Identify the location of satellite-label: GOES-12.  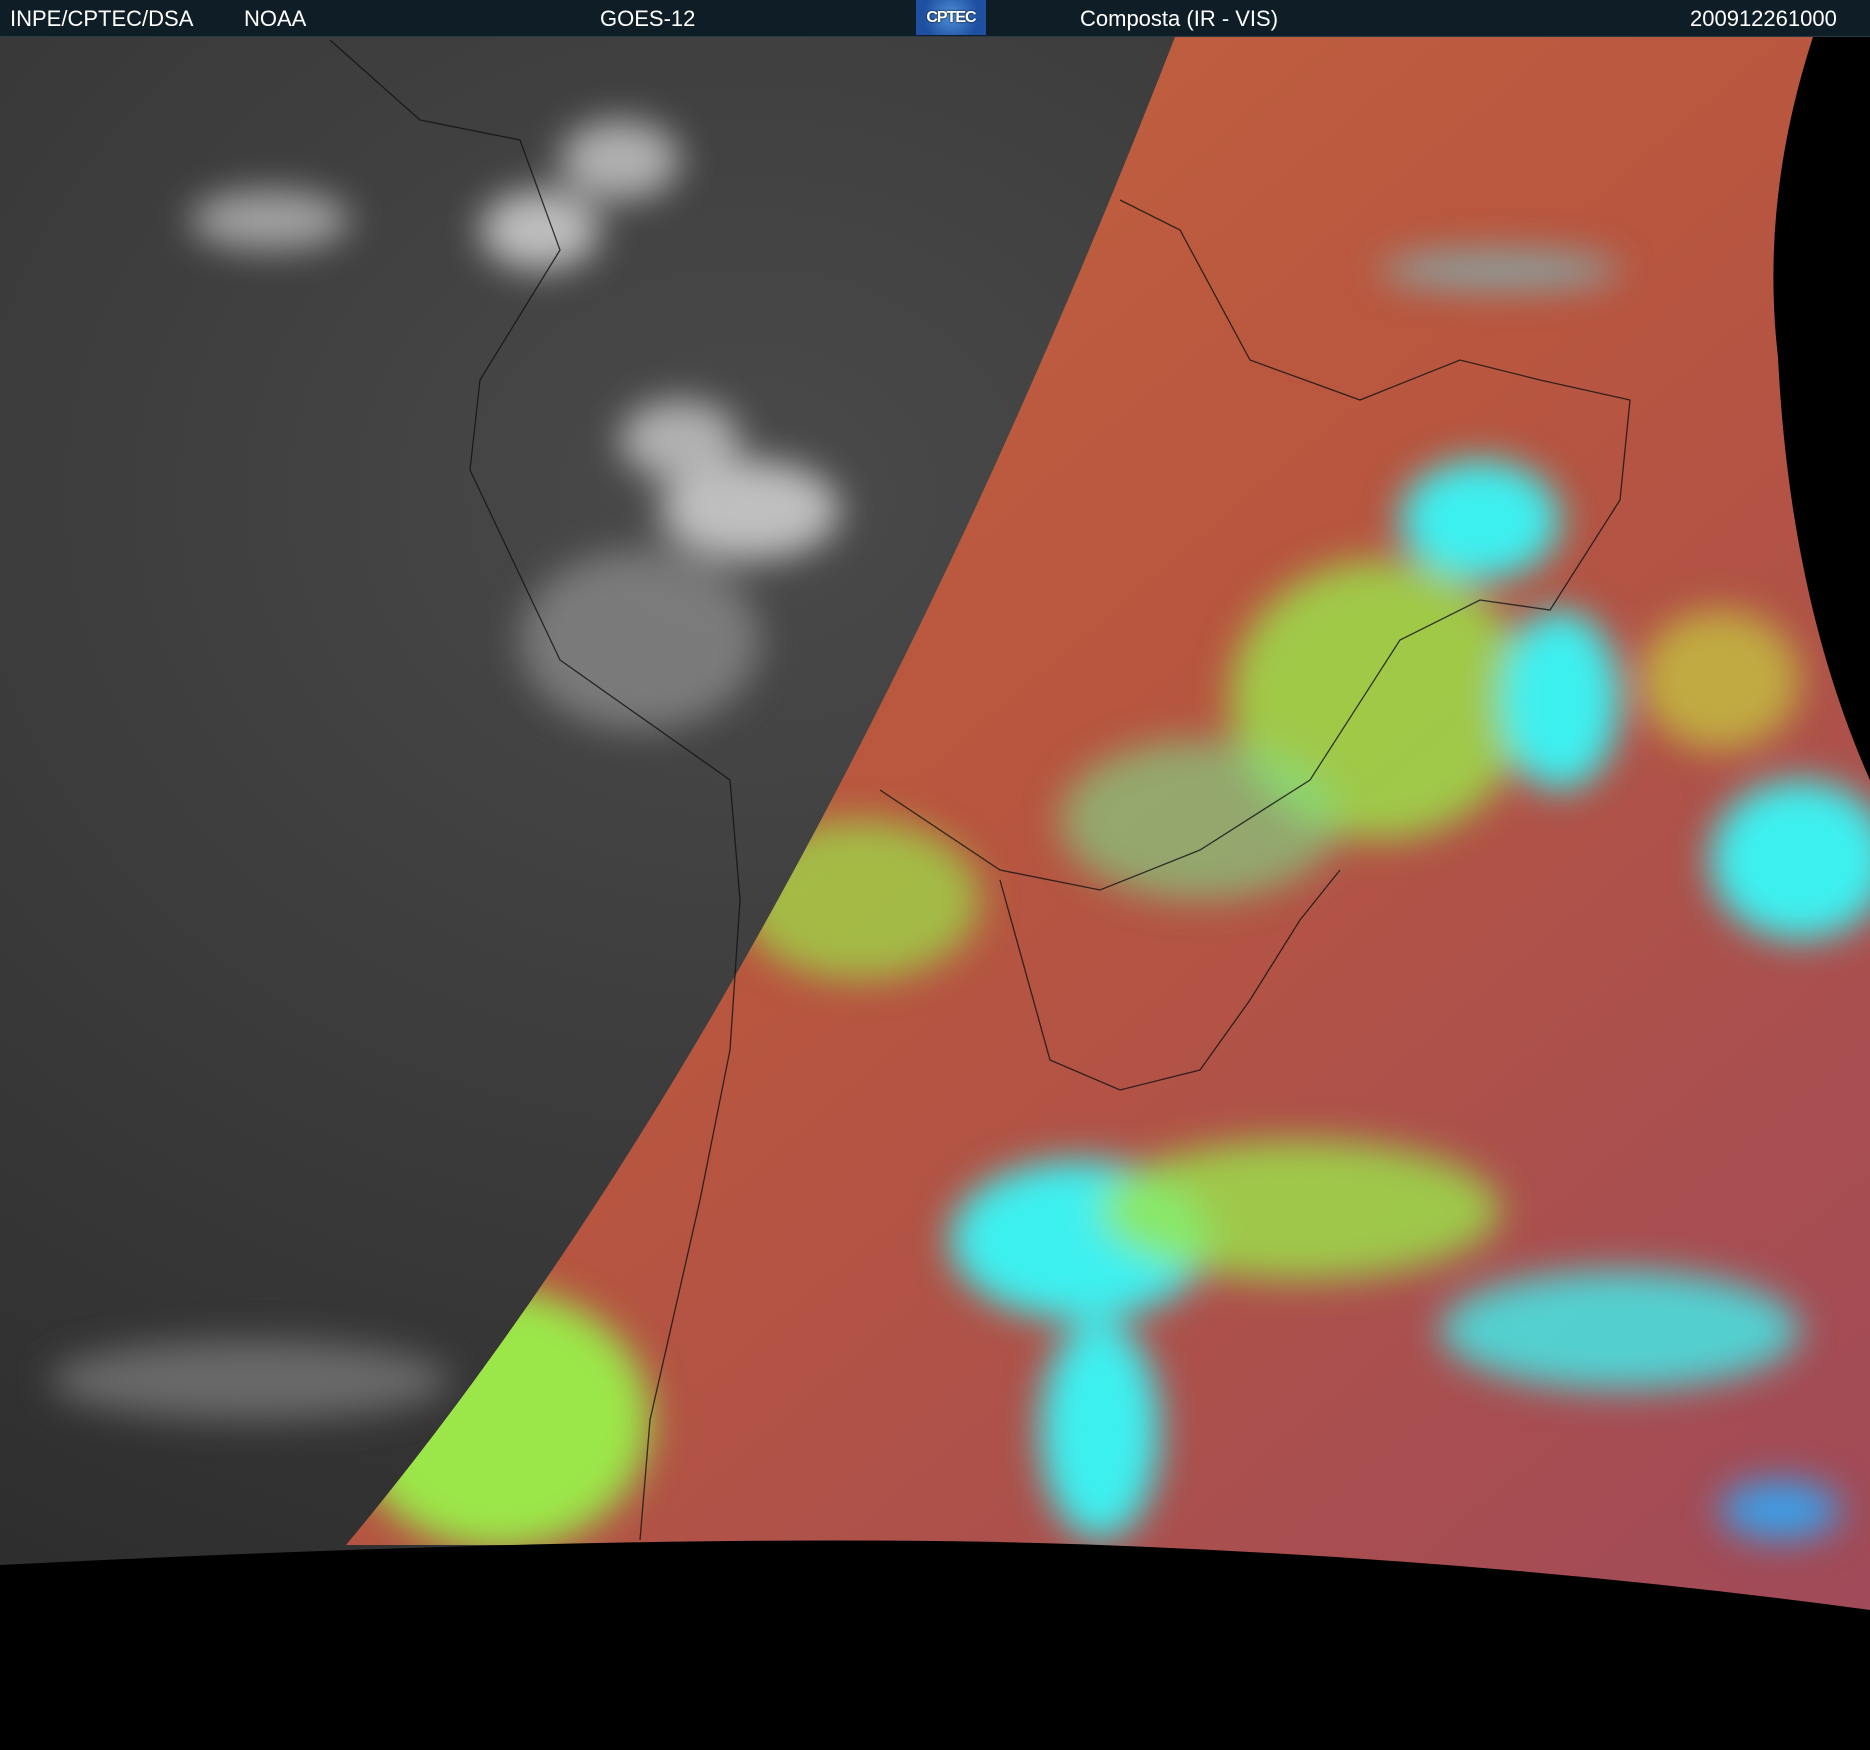
(648, 18).